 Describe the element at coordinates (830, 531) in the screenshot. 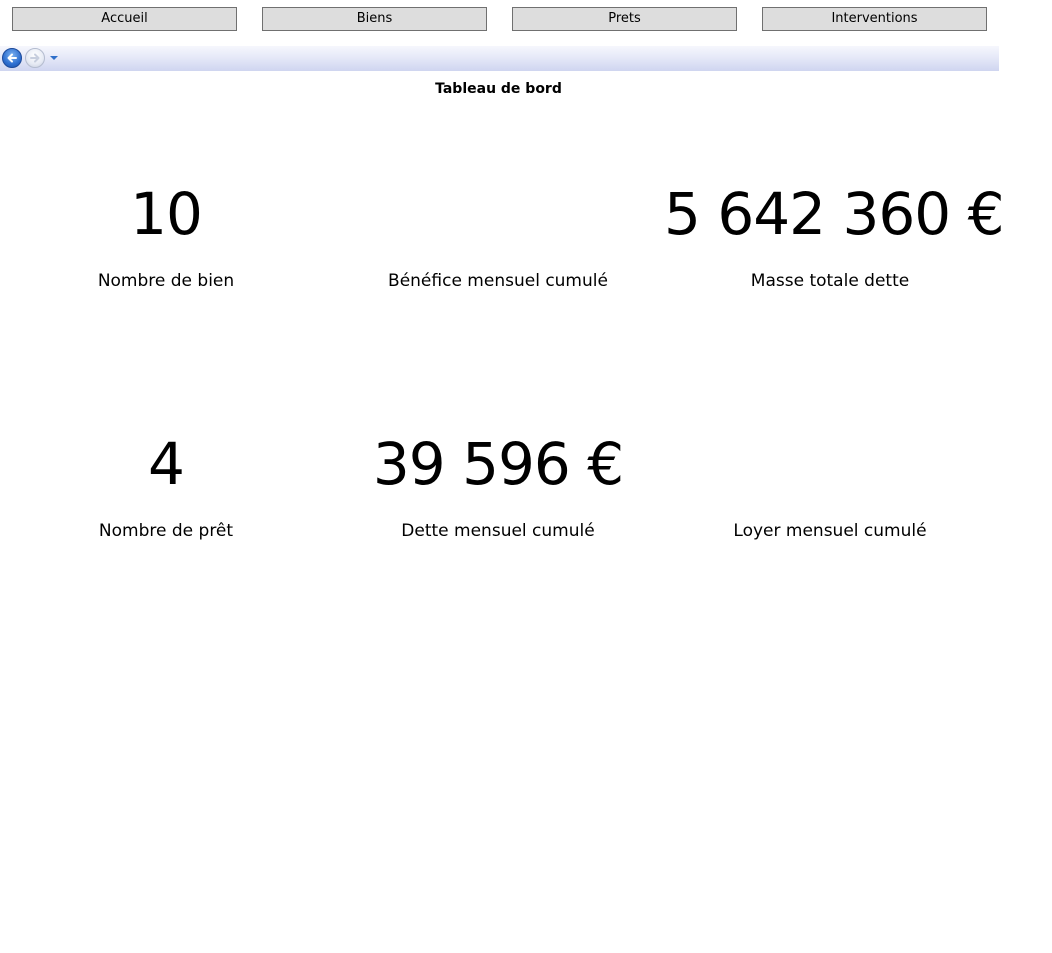

I see `kpi-label: Loyer mensuel cumulé` at that location.